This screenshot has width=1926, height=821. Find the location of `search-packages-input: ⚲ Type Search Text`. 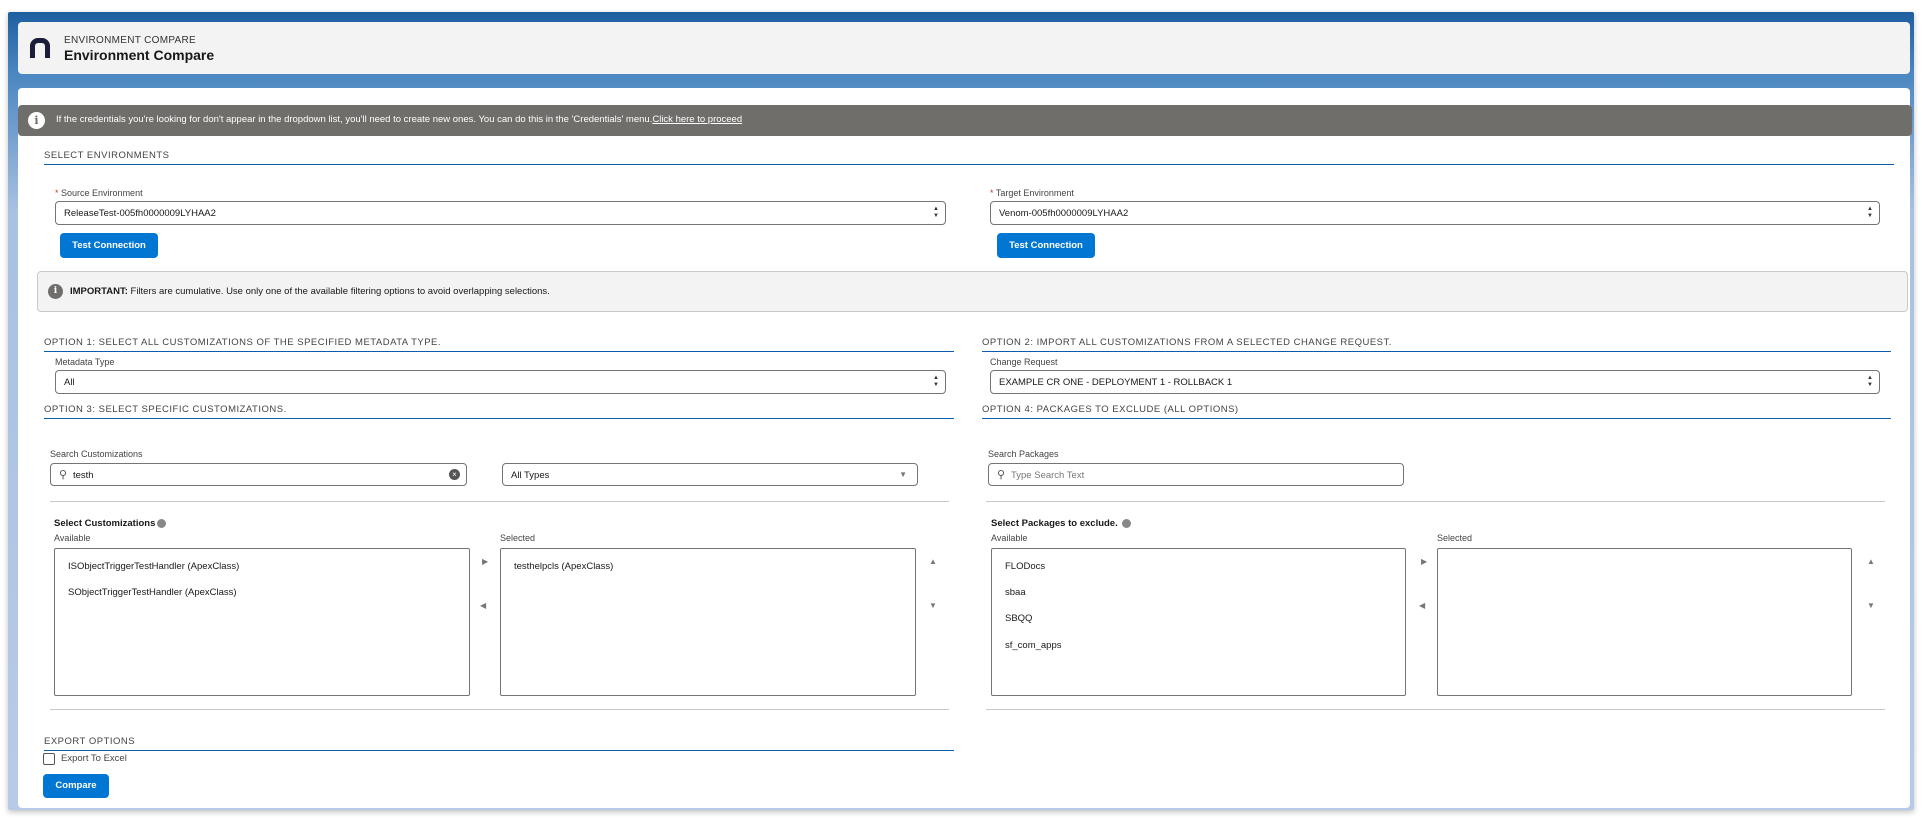

search-packages-input: ⚲ Type Search Text is located at coordinates (1196, 474).